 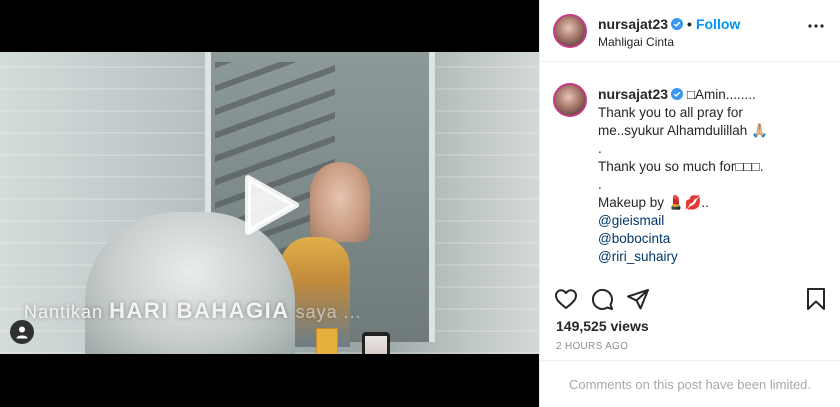 I want to click on play-icon, so click(x=269, y=205).